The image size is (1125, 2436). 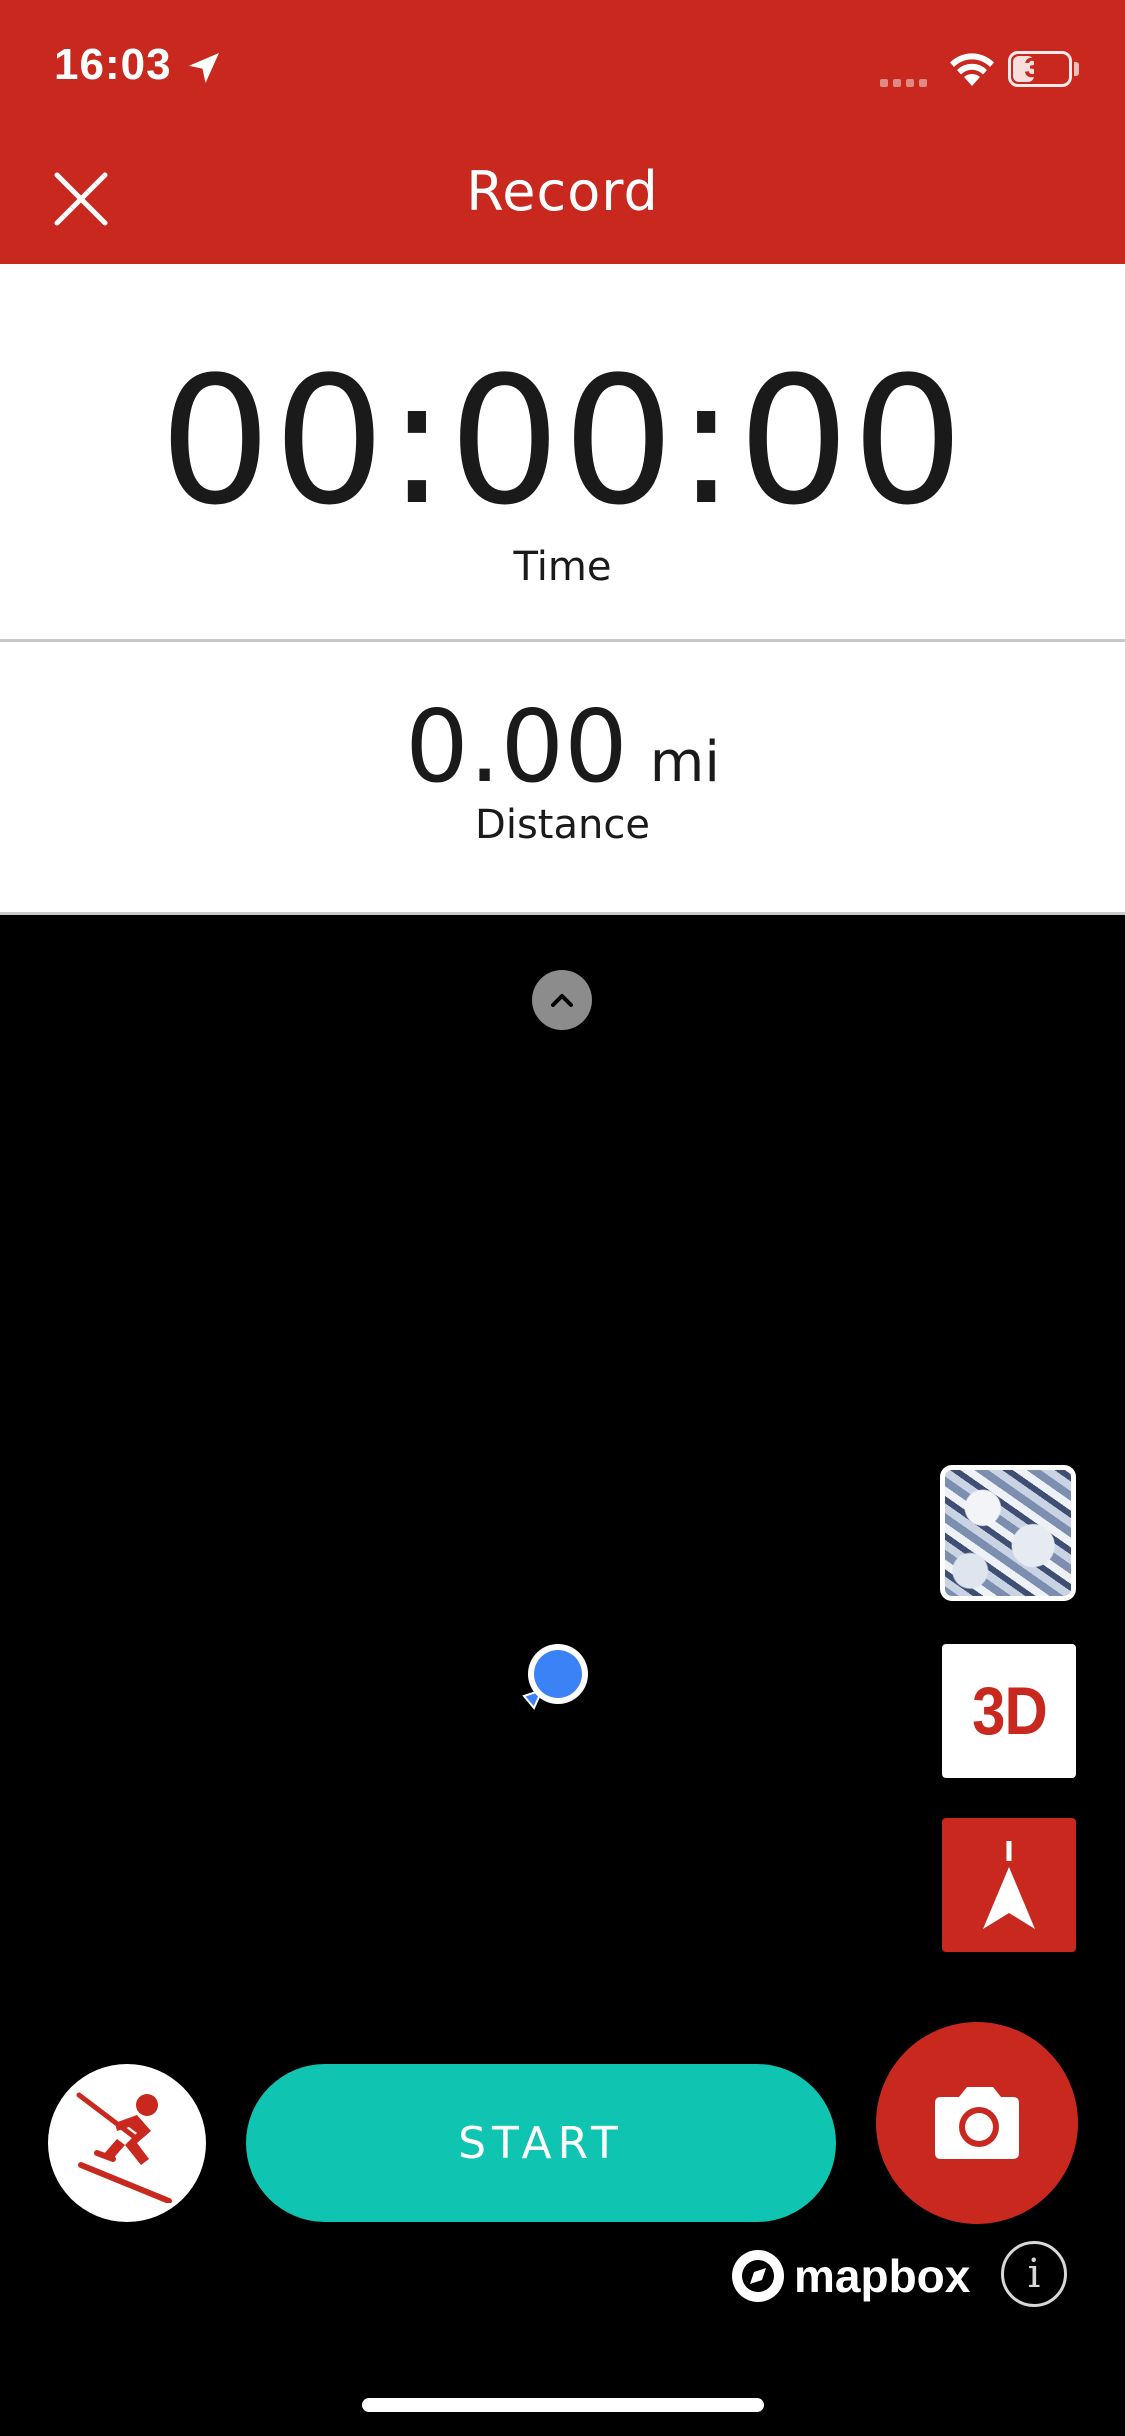 I want to click on mapbox-attribution: mapbox, so click(x=850, y=2276).